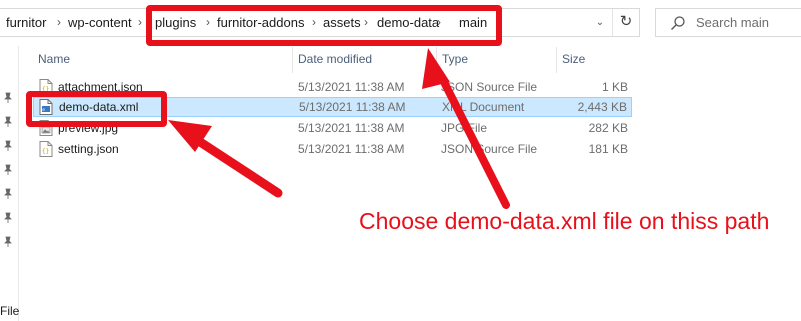  What do you see at coordinates (9, 183) in the screenshot?
I see `navigation-pane: File` at bounding box center [9, 183].